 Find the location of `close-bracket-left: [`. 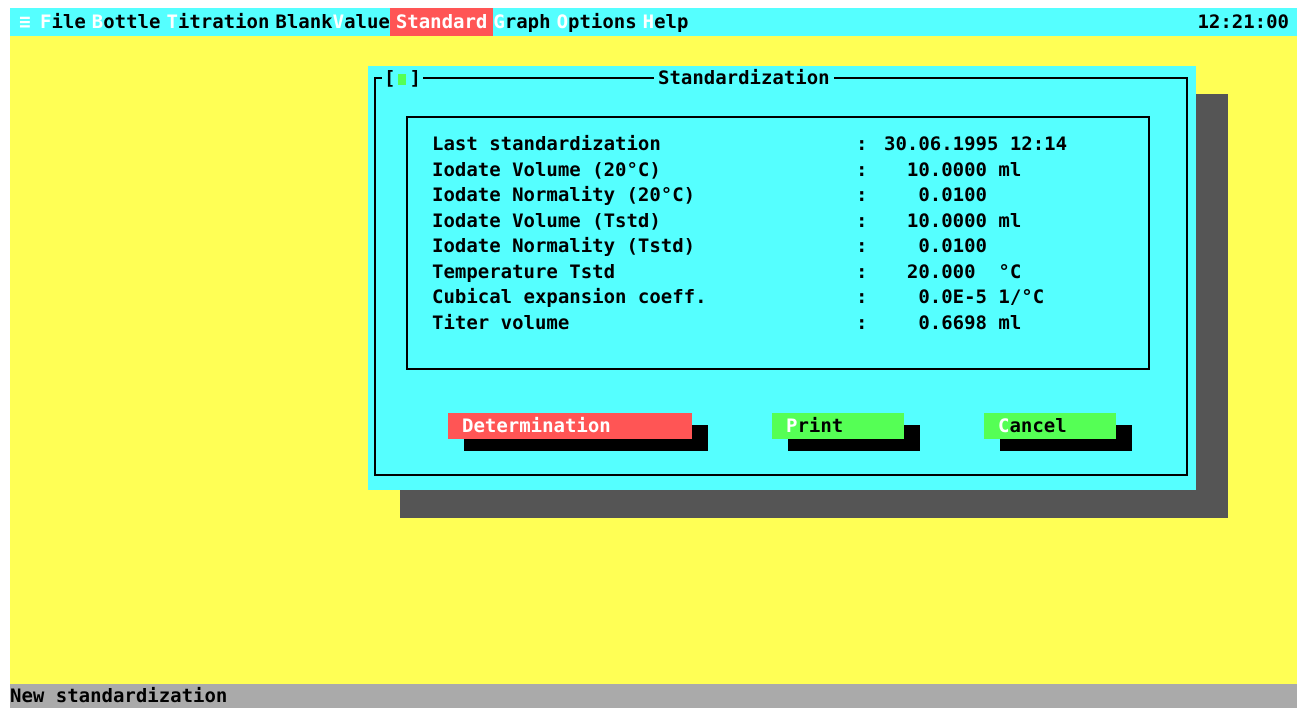

close-bracket-left: [ is located at coordinates (390, 78).